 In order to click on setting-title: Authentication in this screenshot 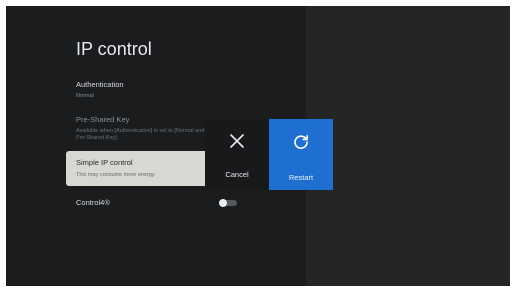, I will do `click(100, 84)`.